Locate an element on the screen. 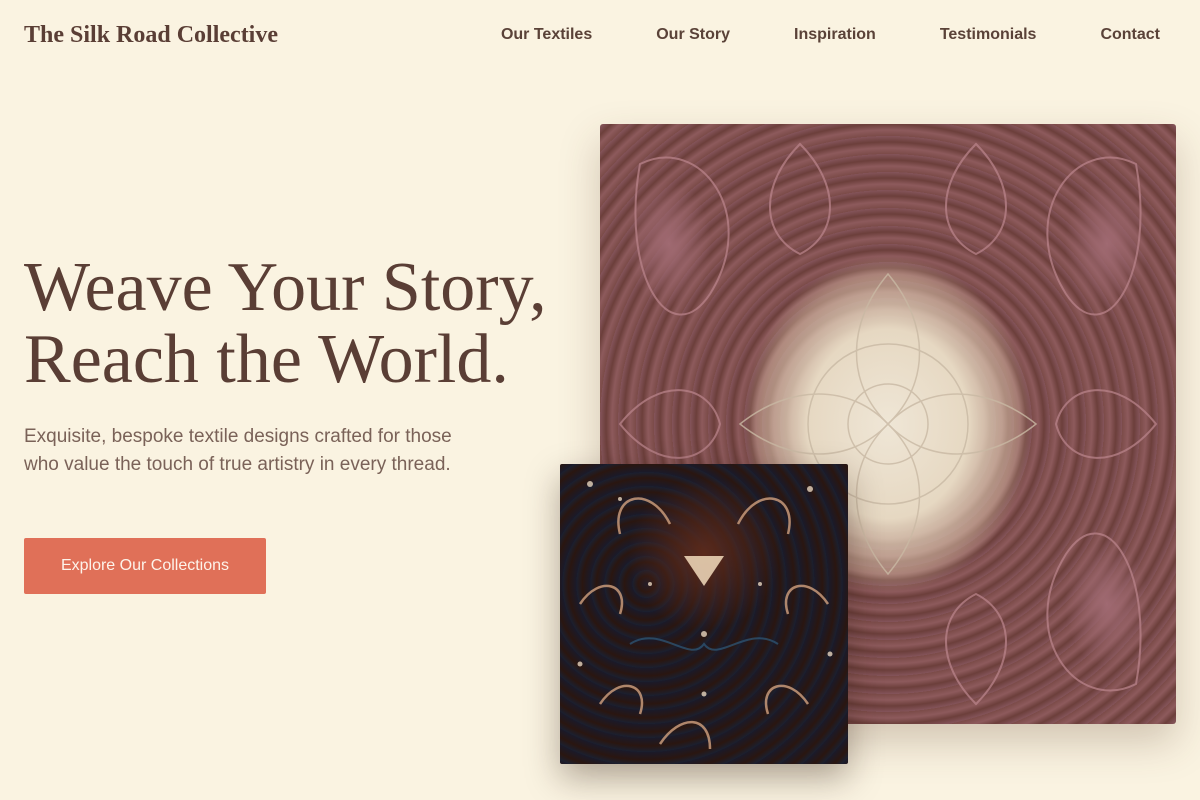 The width and height of the screenshot is (1200, 800). hero-title-line-1: Weave Your Story, is located at coordinates (285, 287).